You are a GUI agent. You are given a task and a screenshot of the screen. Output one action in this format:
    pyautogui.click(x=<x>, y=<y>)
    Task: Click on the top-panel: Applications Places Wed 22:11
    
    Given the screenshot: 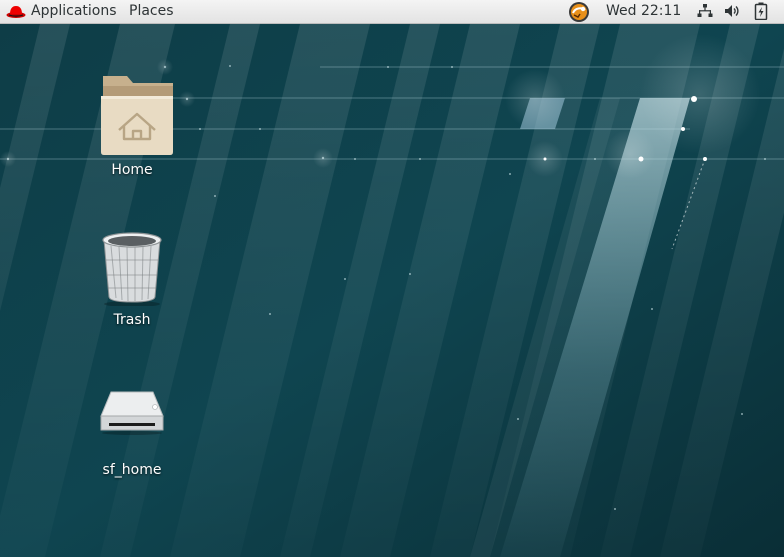 What is the action you would take?
    pyautogui.click(x=392, y=12)
    